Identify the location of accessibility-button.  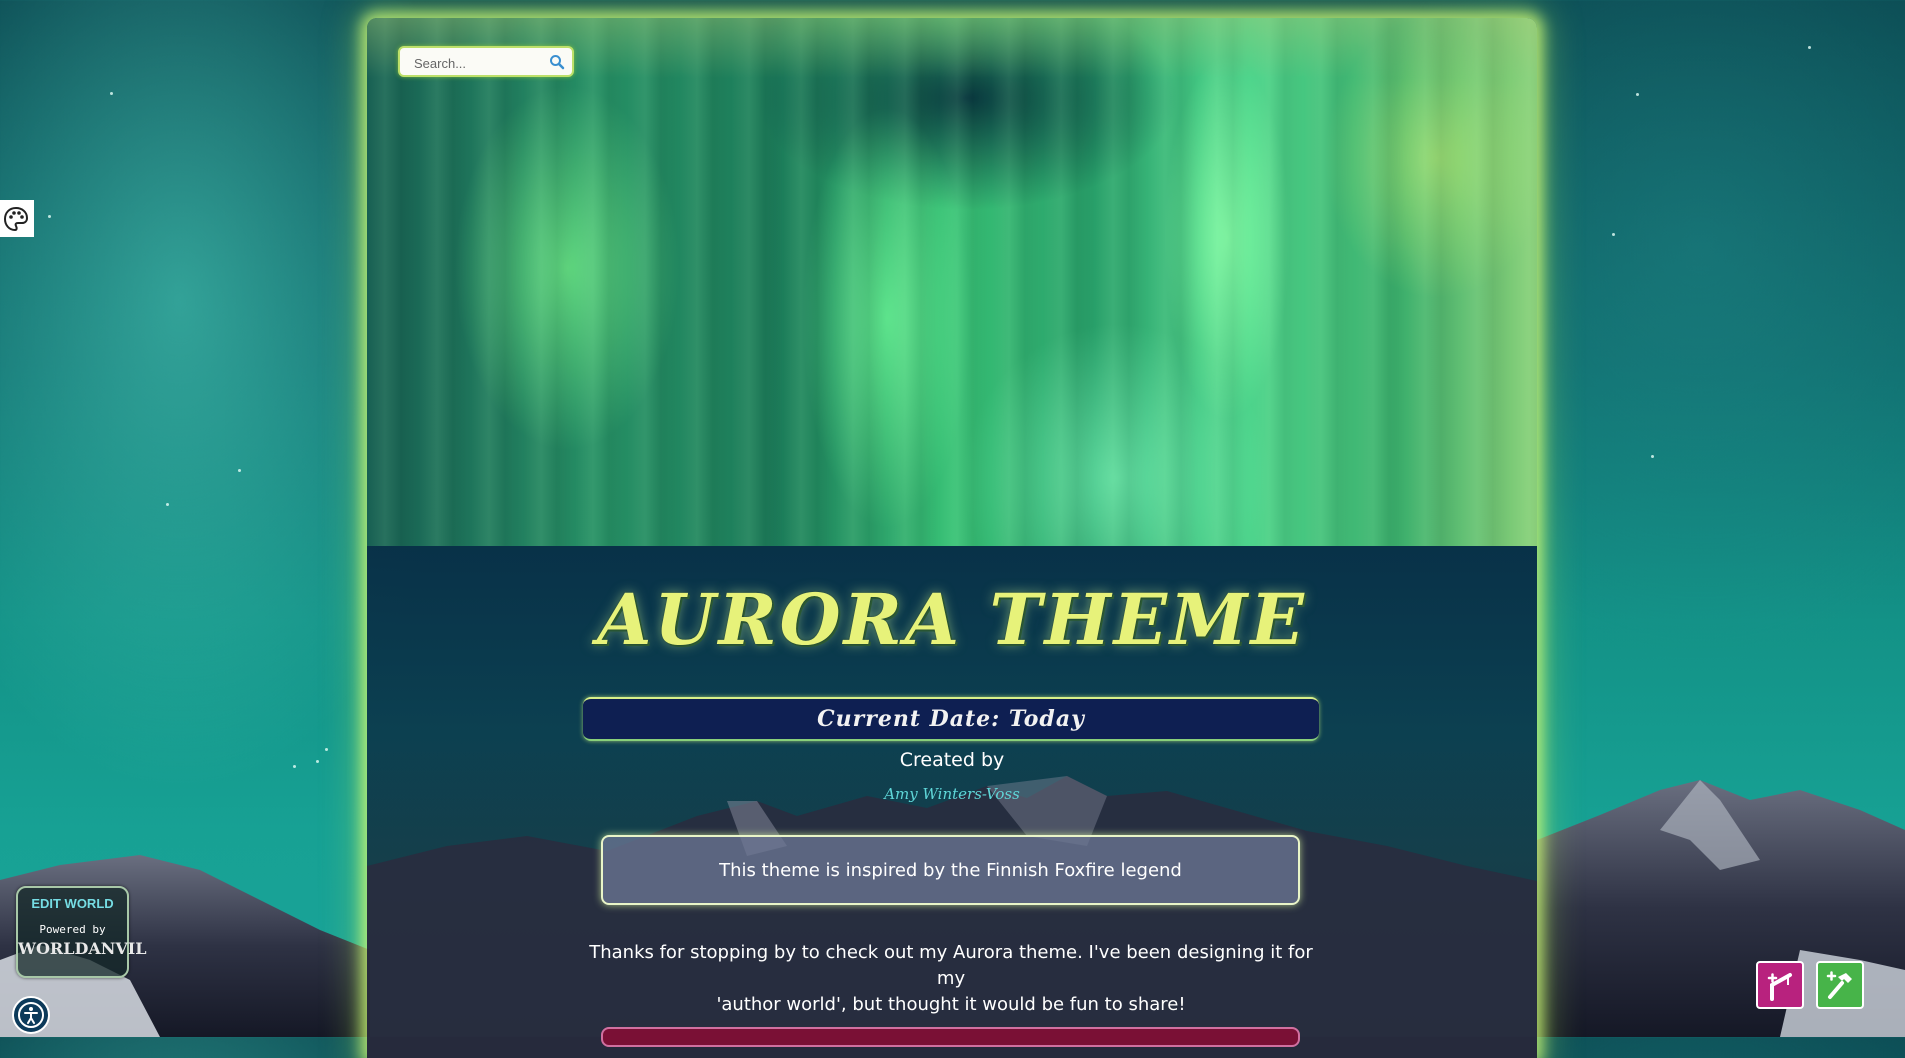
(31, 1015).